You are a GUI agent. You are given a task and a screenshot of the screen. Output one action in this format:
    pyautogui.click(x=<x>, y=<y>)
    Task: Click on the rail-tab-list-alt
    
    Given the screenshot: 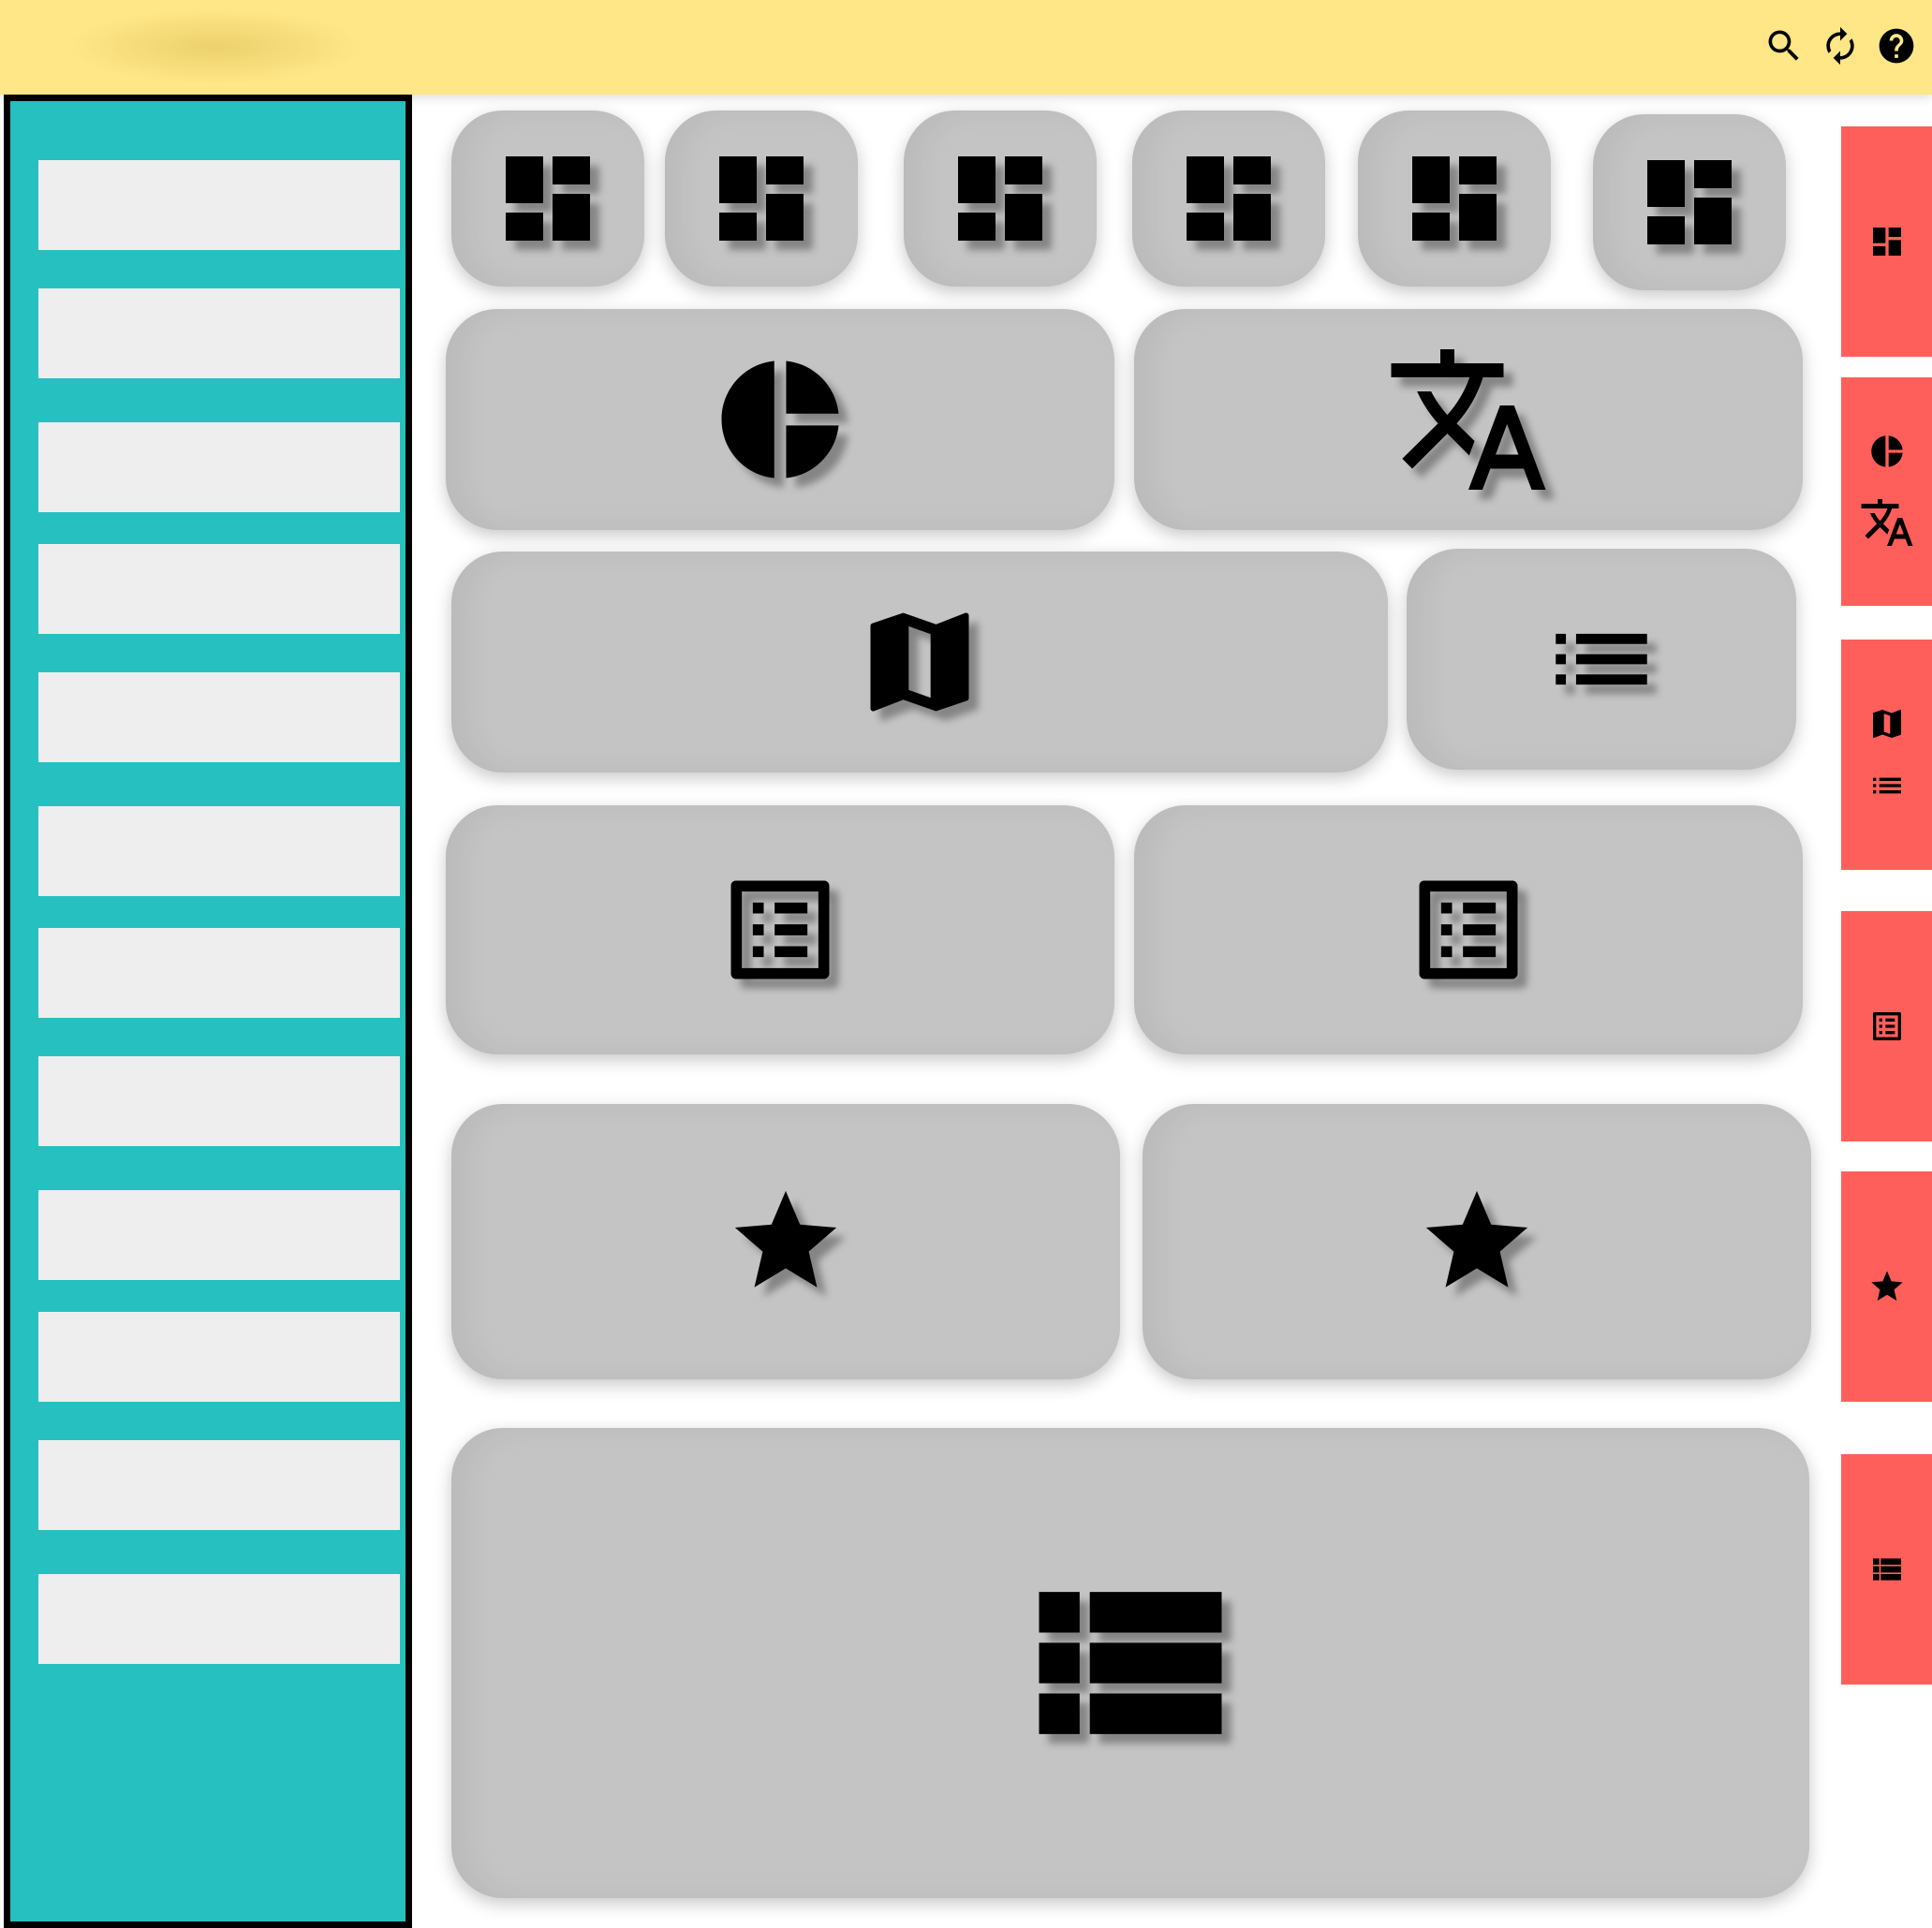 What is the action you would take?
    pyautogui.click(x=1886, y=1026)
    